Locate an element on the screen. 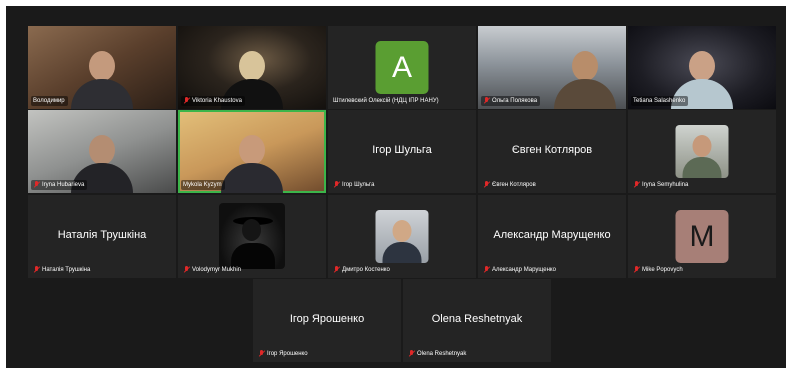  participant-label: Mike Popovych is located at coordinates (658, 270).